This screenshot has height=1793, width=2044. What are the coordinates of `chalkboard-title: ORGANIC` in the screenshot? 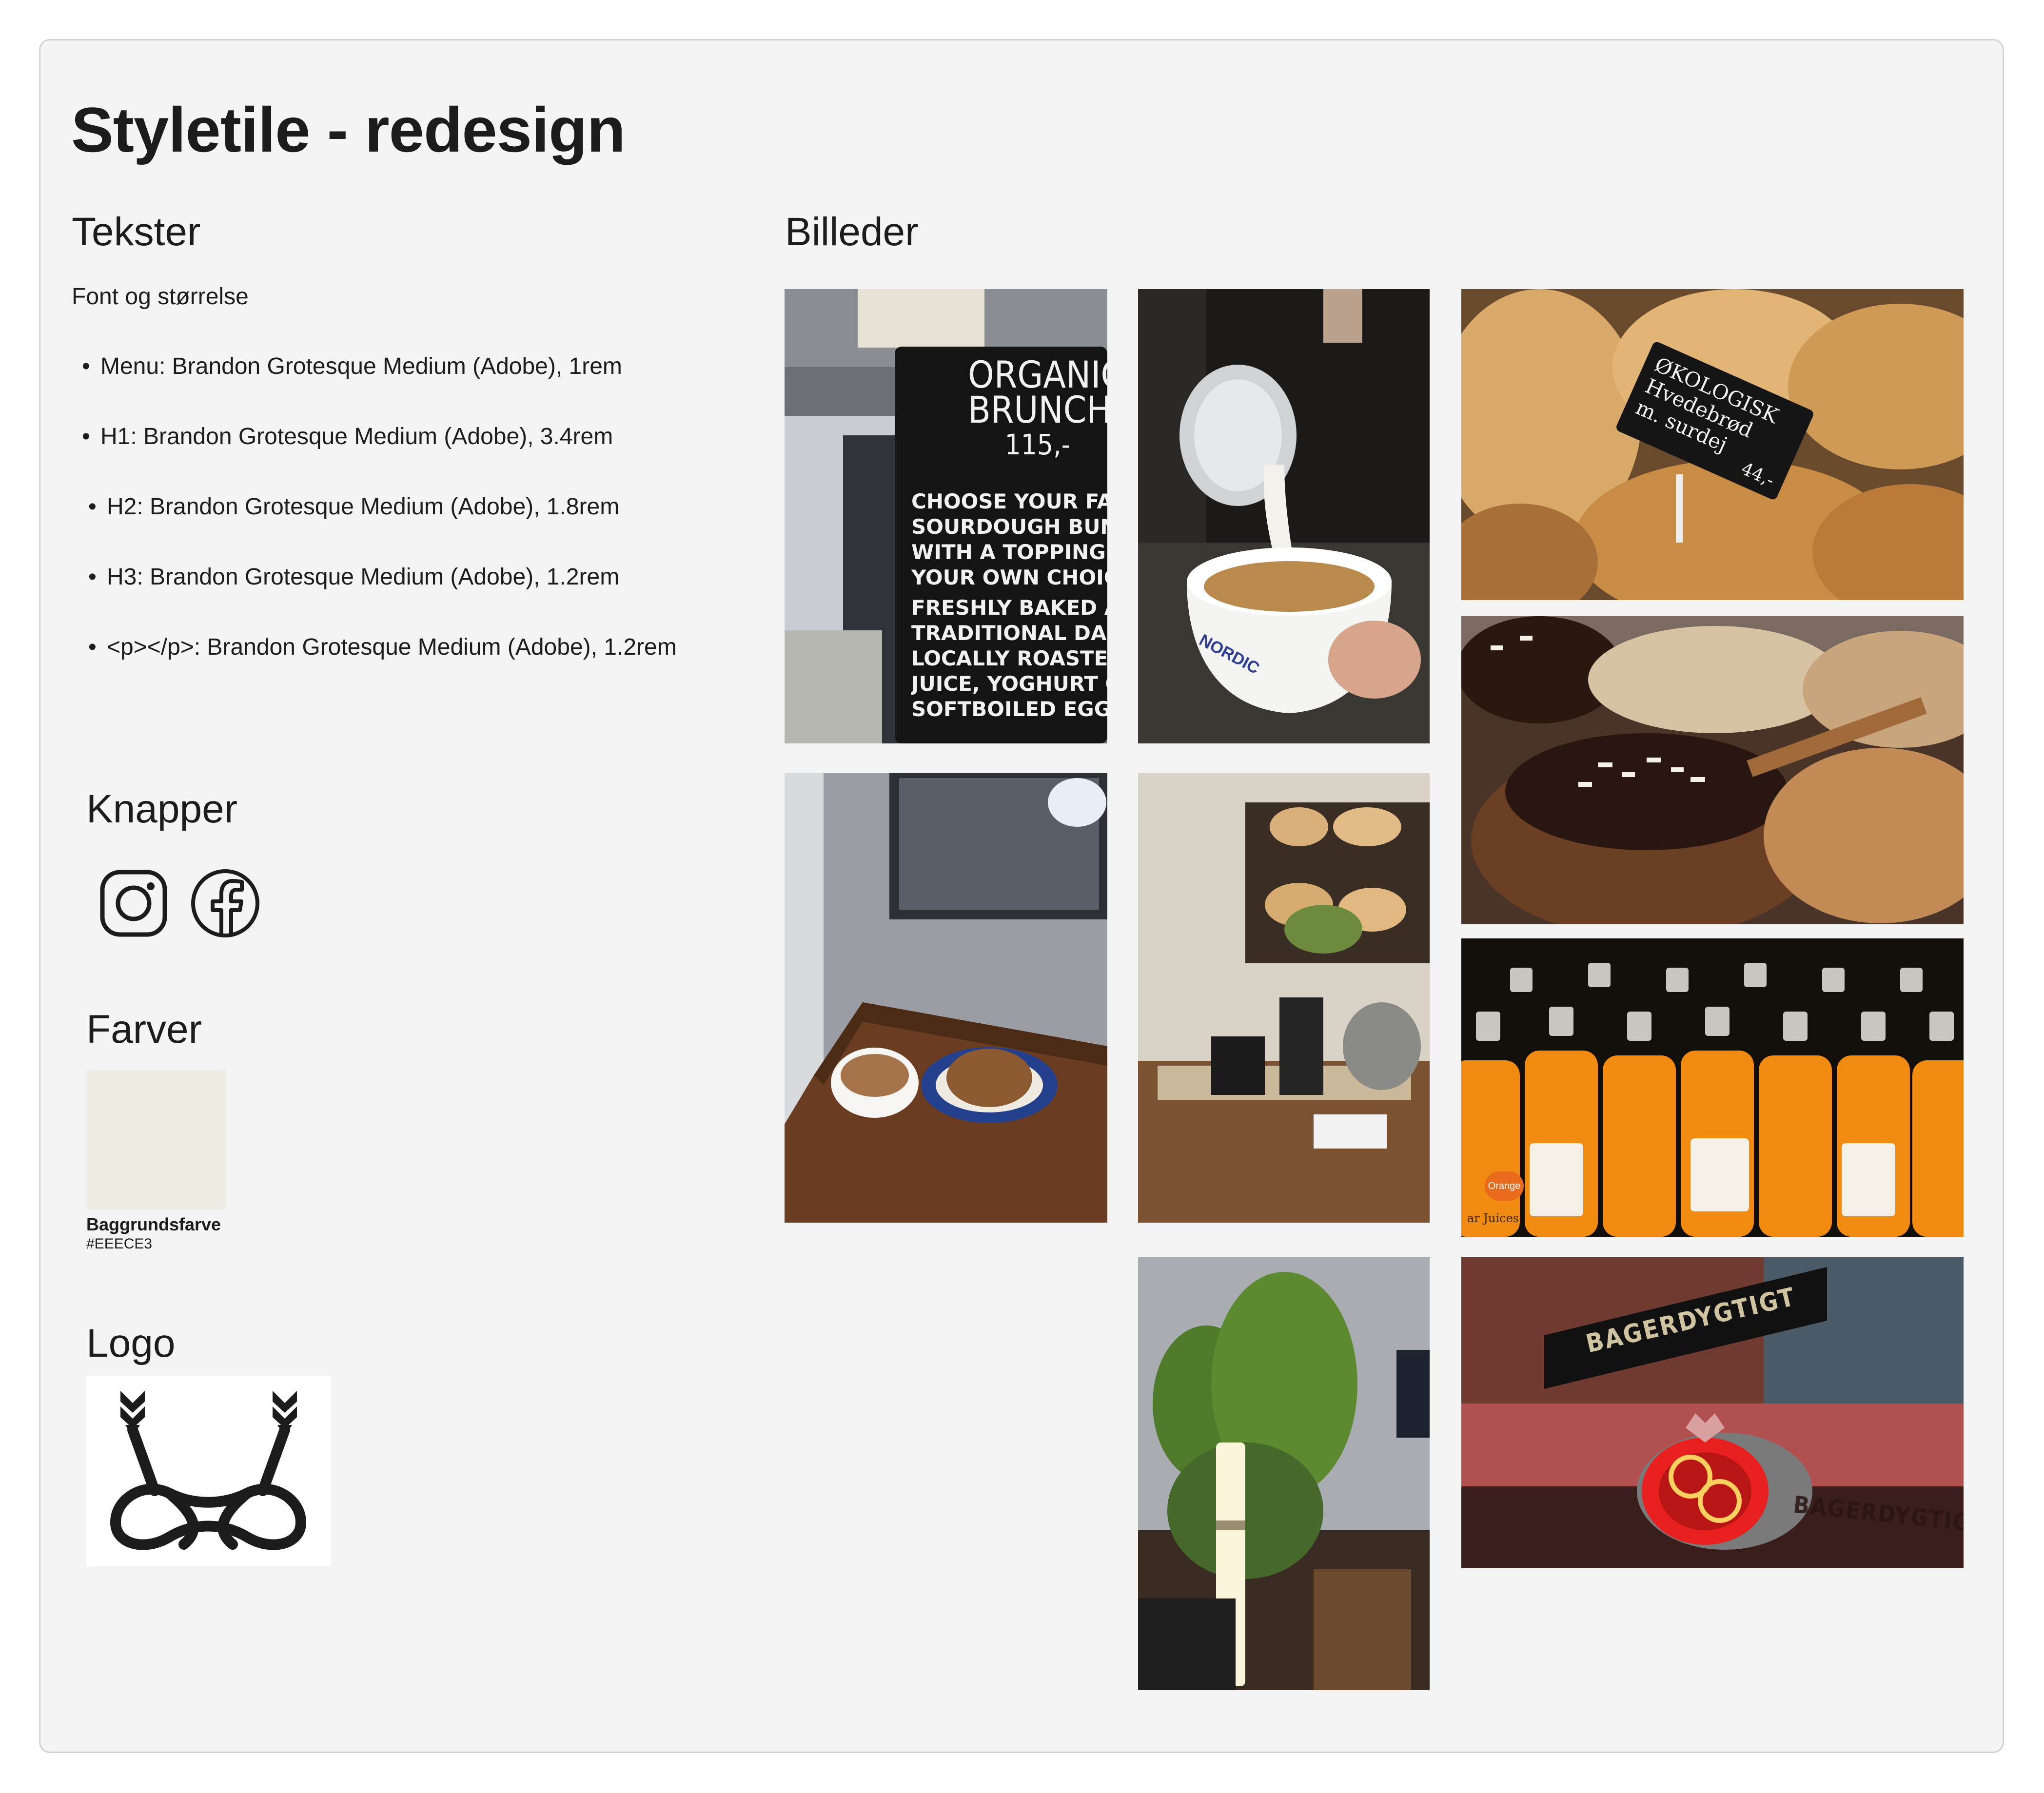 It's located at (1037, 375).